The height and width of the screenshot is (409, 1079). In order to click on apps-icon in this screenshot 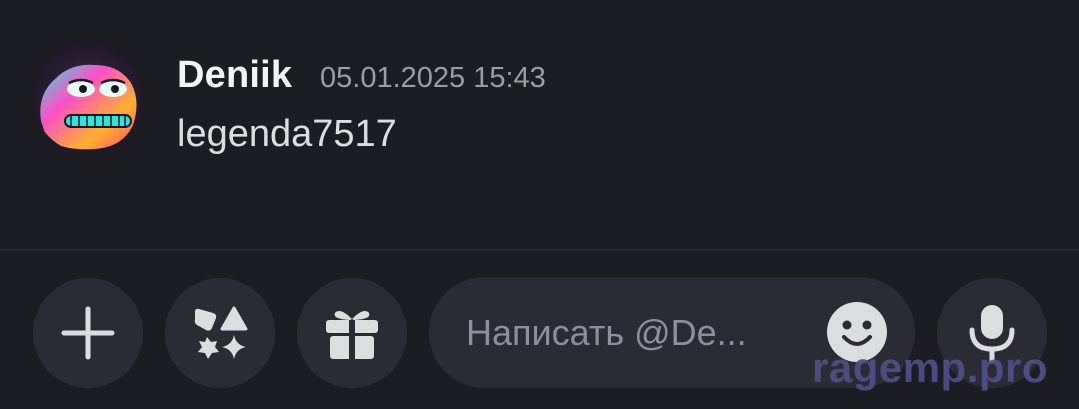, I will do `click(221, 332)`.